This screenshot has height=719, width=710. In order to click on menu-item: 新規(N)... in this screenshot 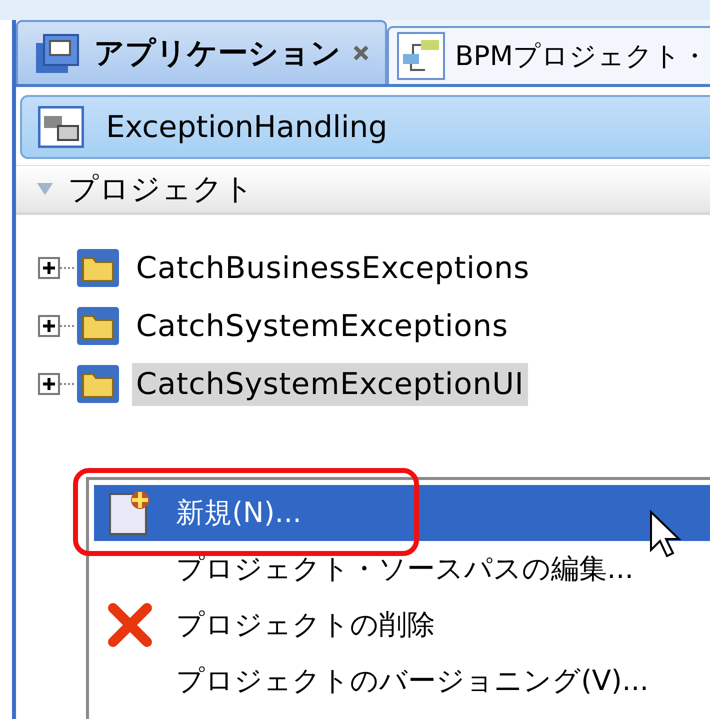, I will do `click(402, 513)`.